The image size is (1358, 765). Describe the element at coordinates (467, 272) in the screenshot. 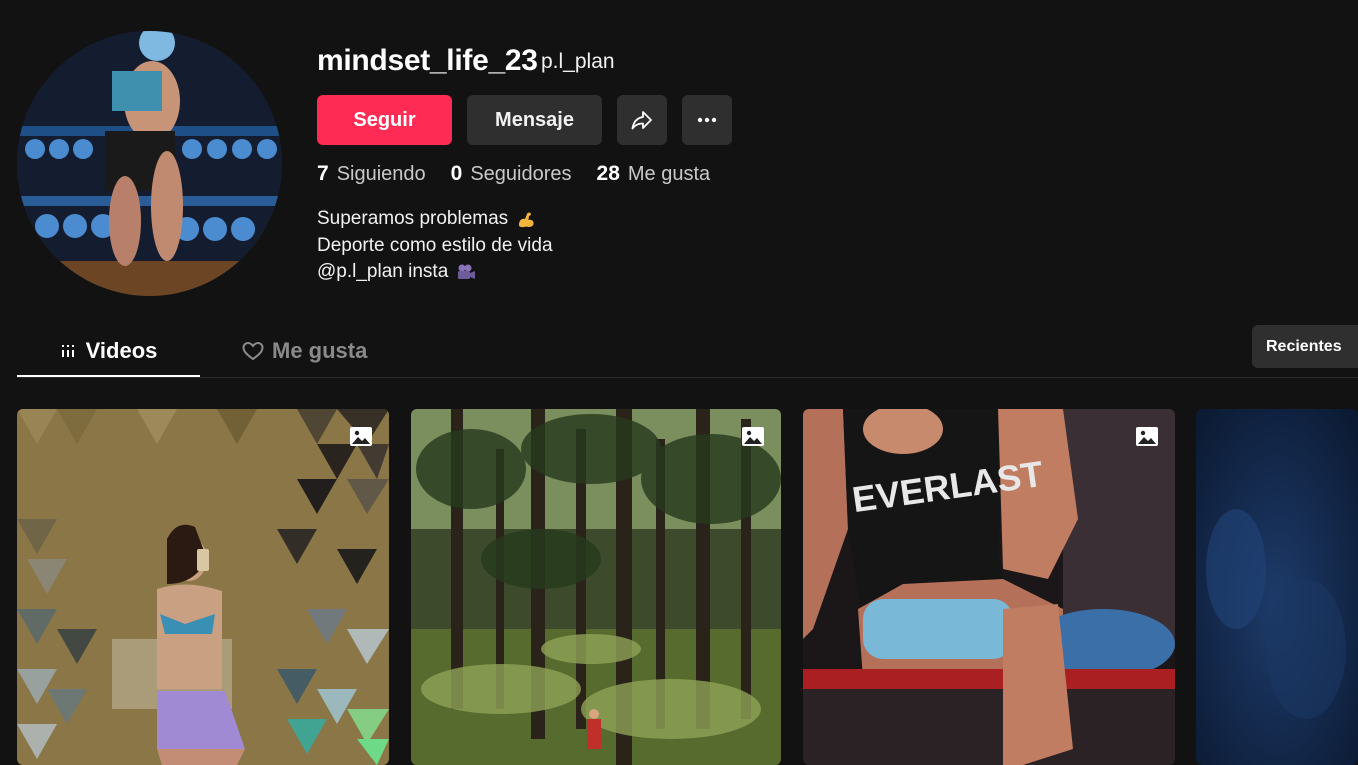

I see `movie-camera-emoji` at that location.